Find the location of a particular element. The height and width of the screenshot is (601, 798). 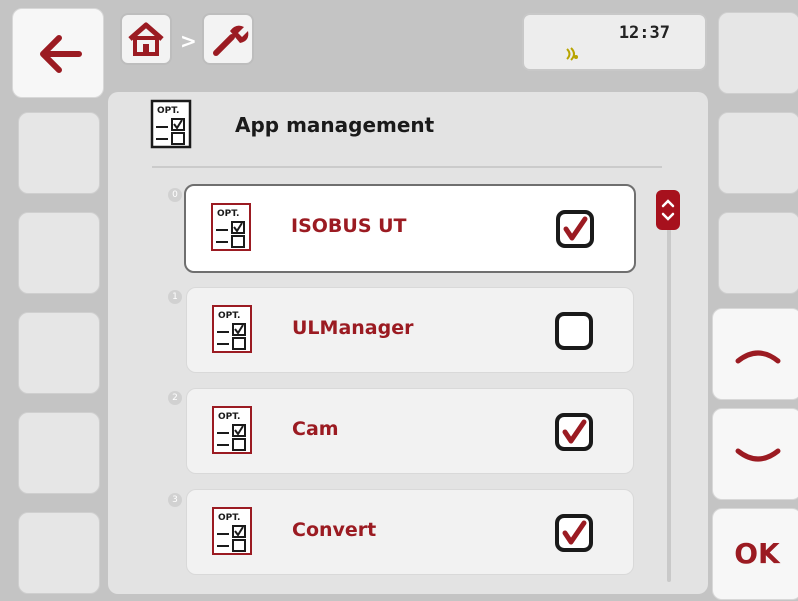

list-item: OPT. ULManager is located at coordinates (410, 330).